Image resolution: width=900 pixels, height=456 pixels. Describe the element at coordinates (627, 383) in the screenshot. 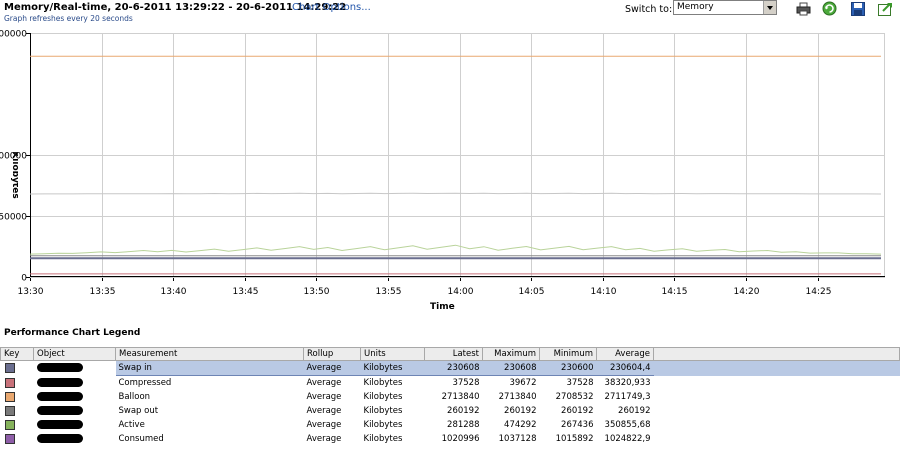

I see `legend-average: 38320,933` at that location.